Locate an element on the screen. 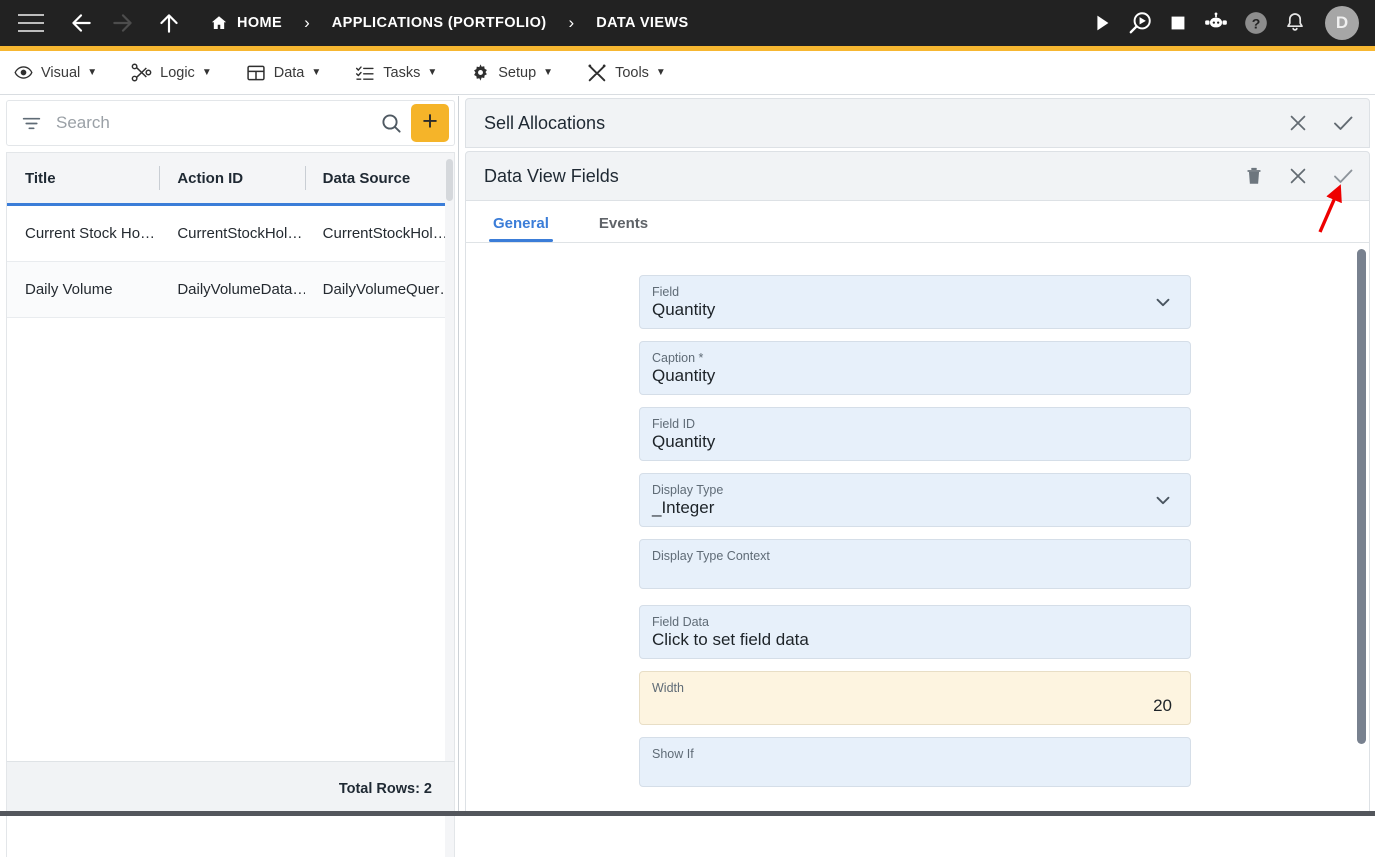 Image resolution: width=1375 pixels, height=857 pixels. gear-icon is located at coordinates (480, 72).